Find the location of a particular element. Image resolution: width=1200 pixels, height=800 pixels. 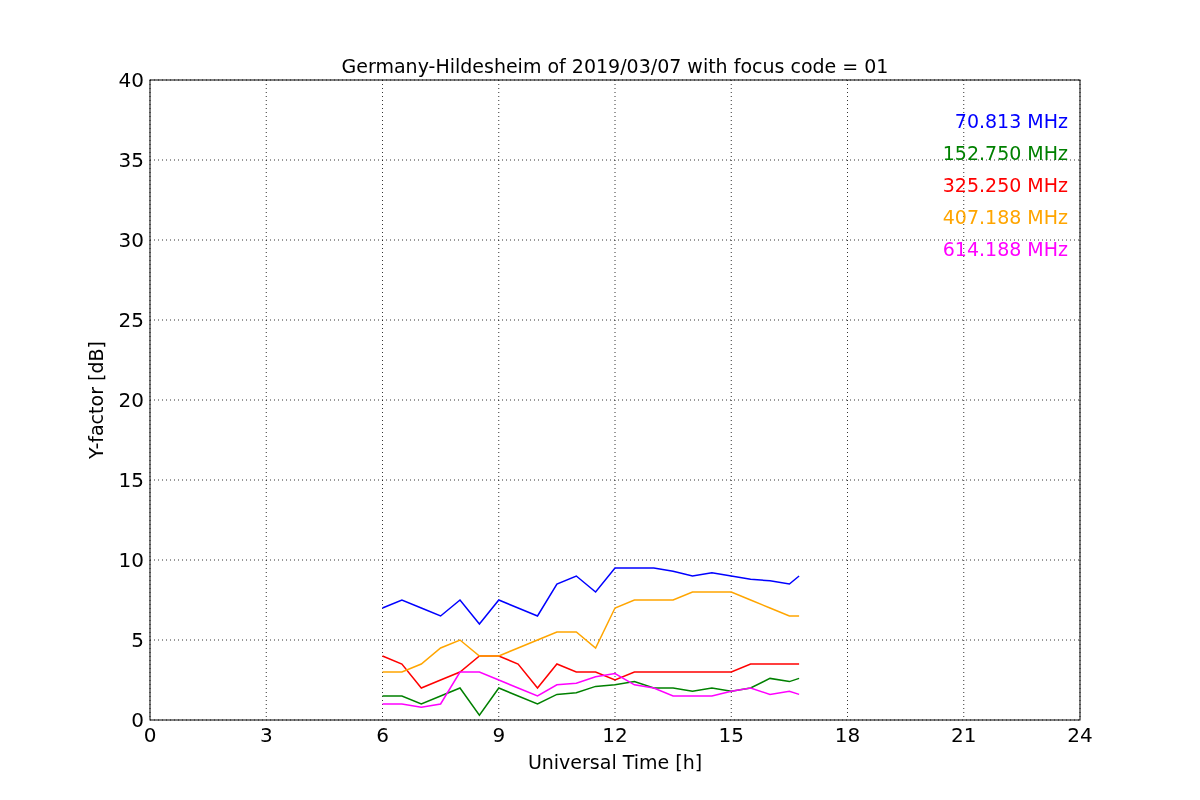

legend-label: 614.188 MHz is located at coordinates (1005, 249).